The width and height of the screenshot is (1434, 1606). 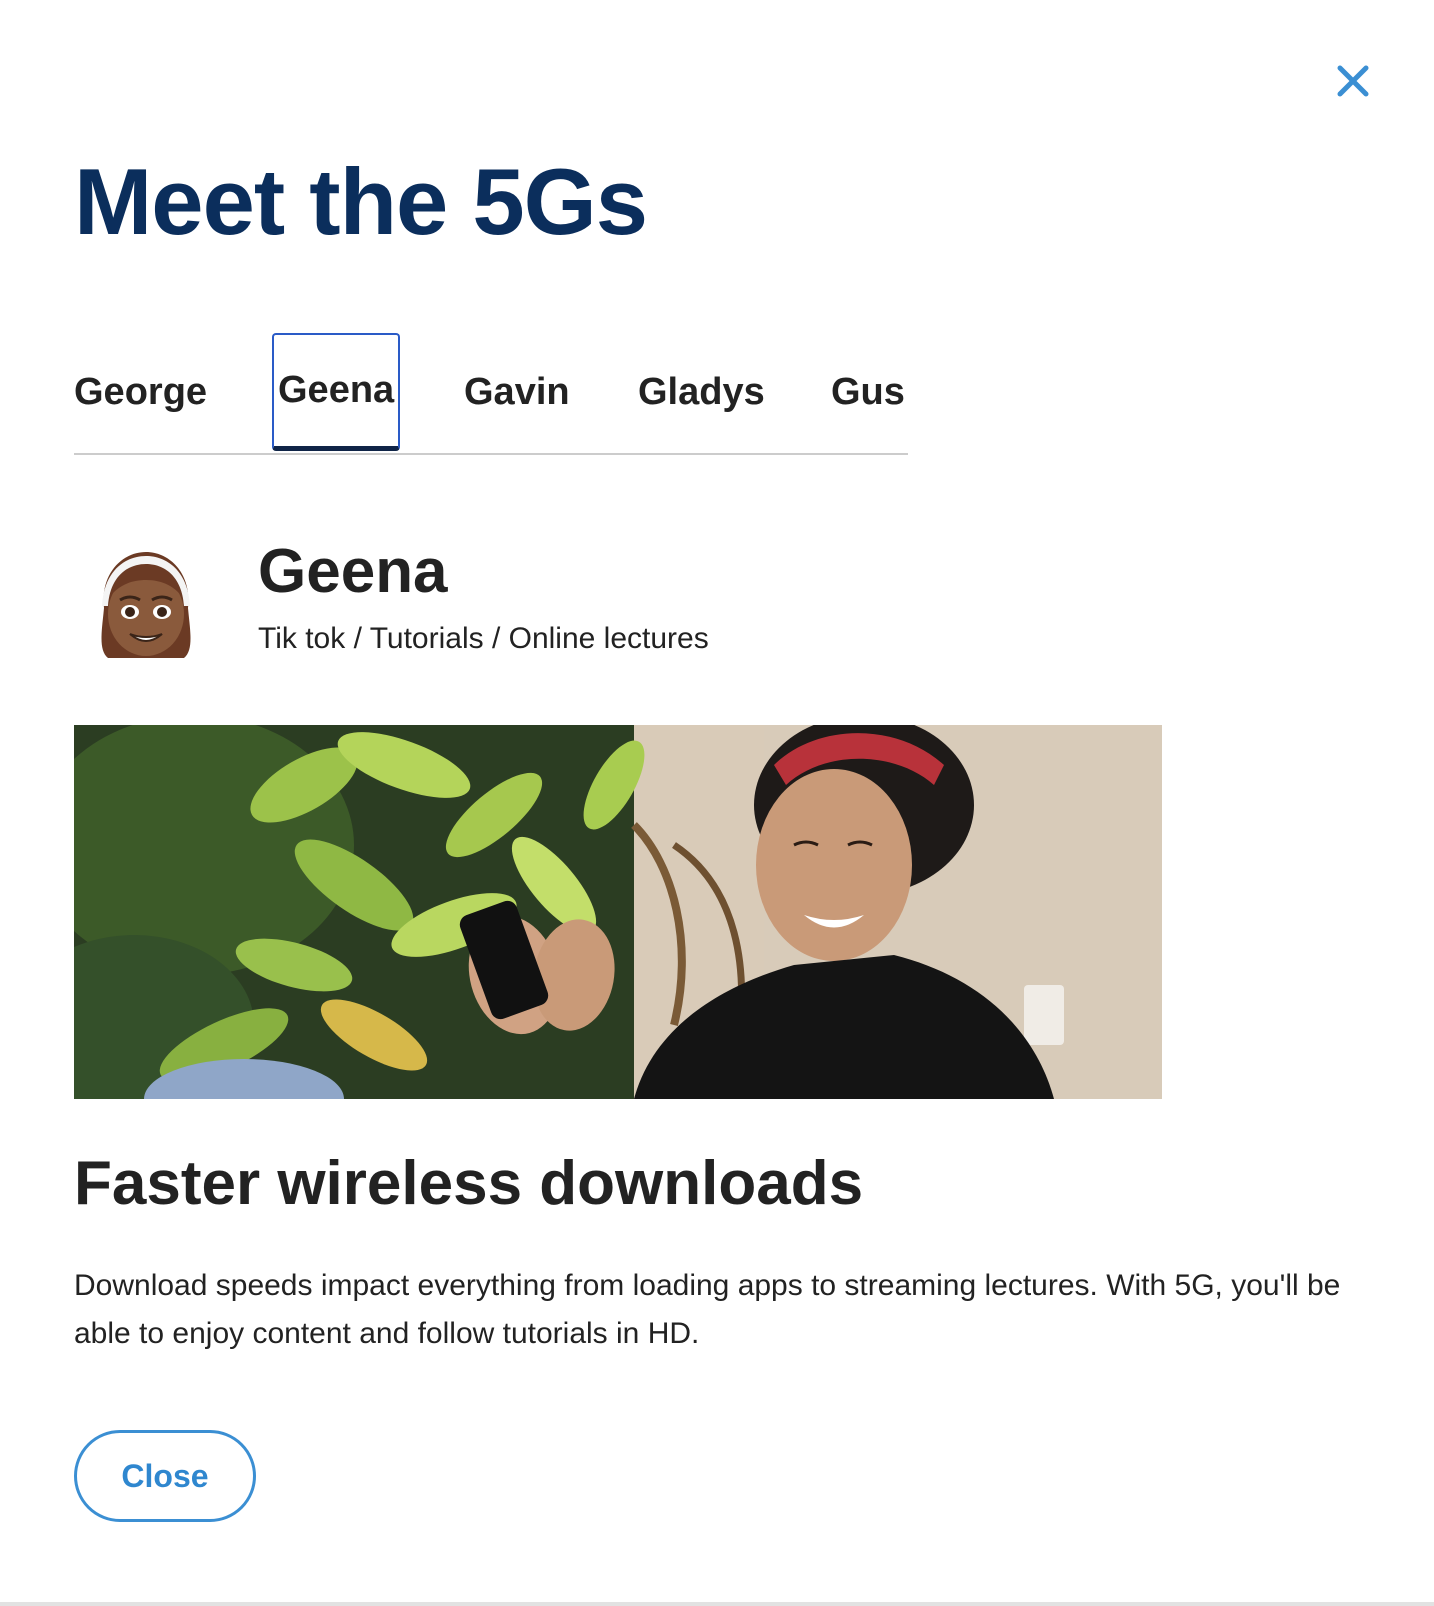 What do you see at coordinates (701, 392) in the screenshot?
I see `tab-gladys: Gladys` at bounding box center [701, 392].